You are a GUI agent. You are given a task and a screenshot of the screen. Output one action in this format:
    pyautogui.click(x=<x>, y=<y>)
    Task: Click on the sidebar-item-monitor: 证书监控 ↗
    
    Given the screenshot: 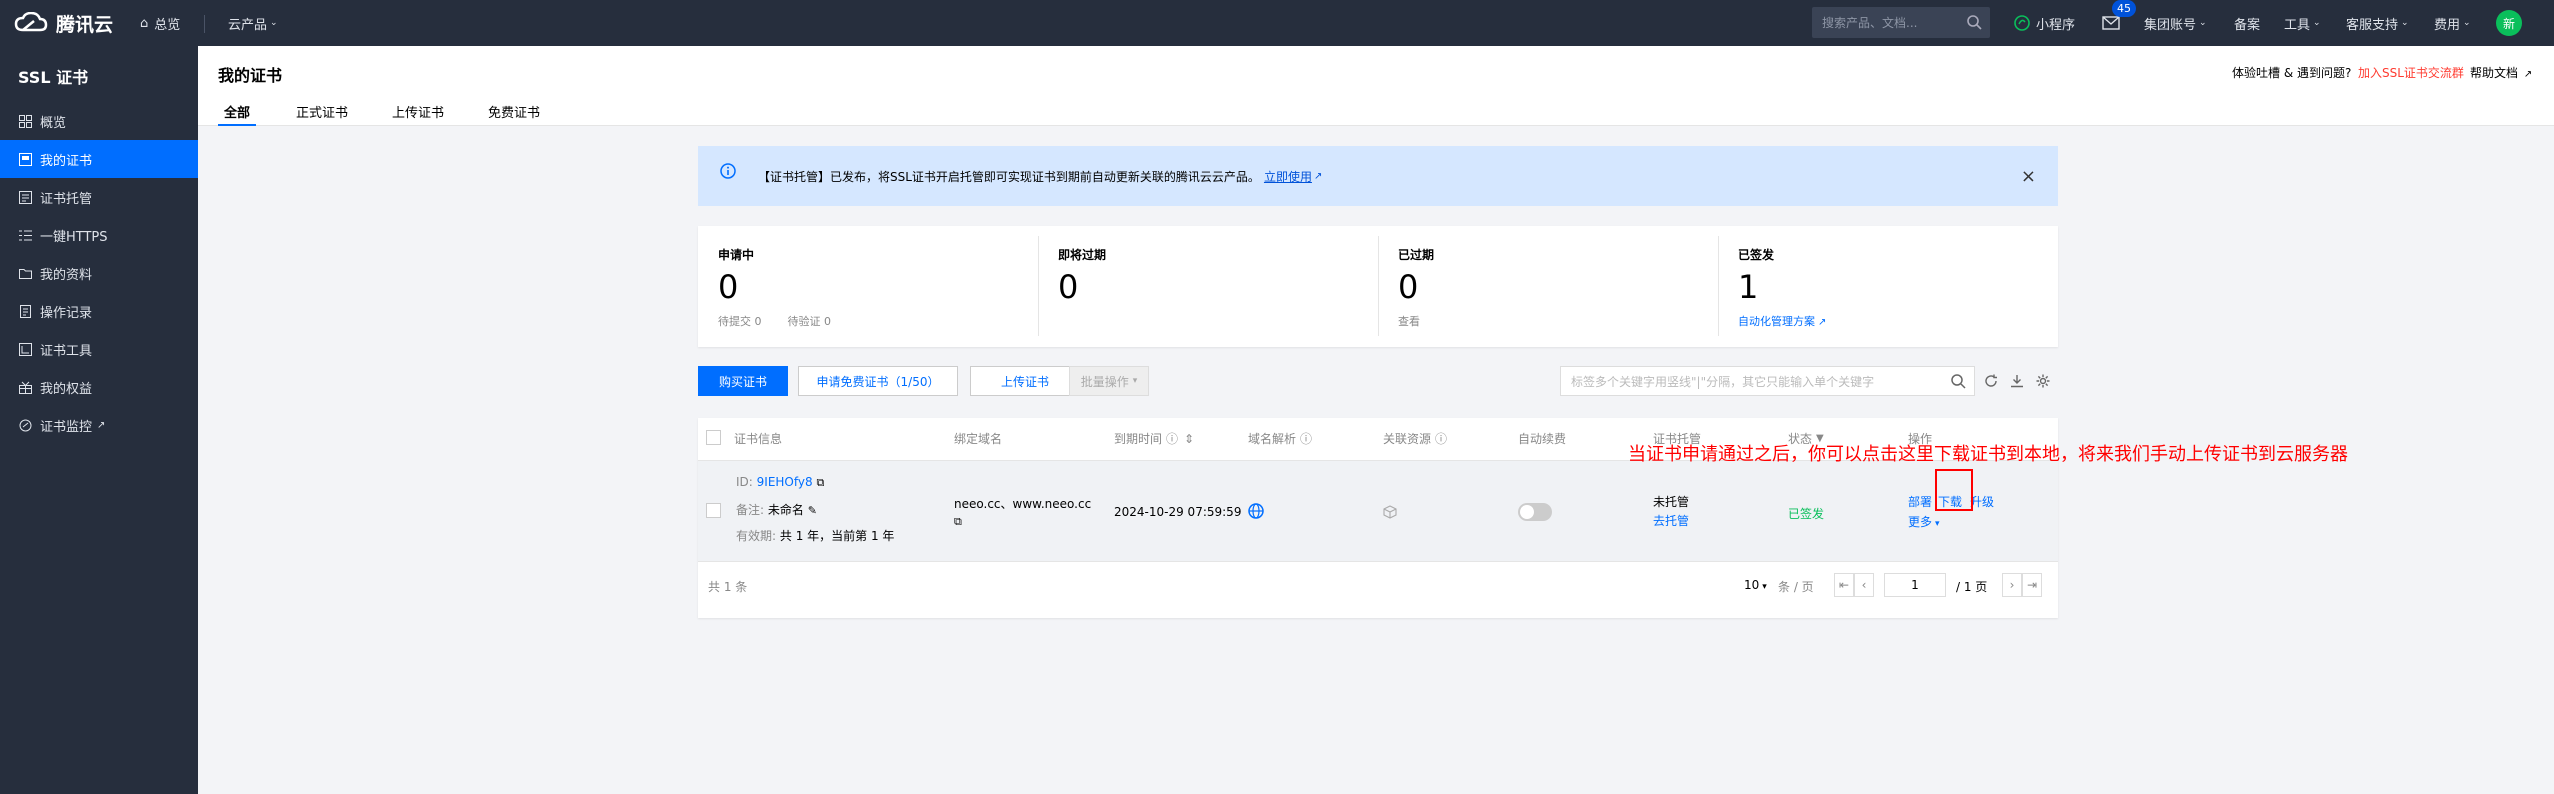 What is the action you would take?
    pyautogui.click(x=99, y=425)
    